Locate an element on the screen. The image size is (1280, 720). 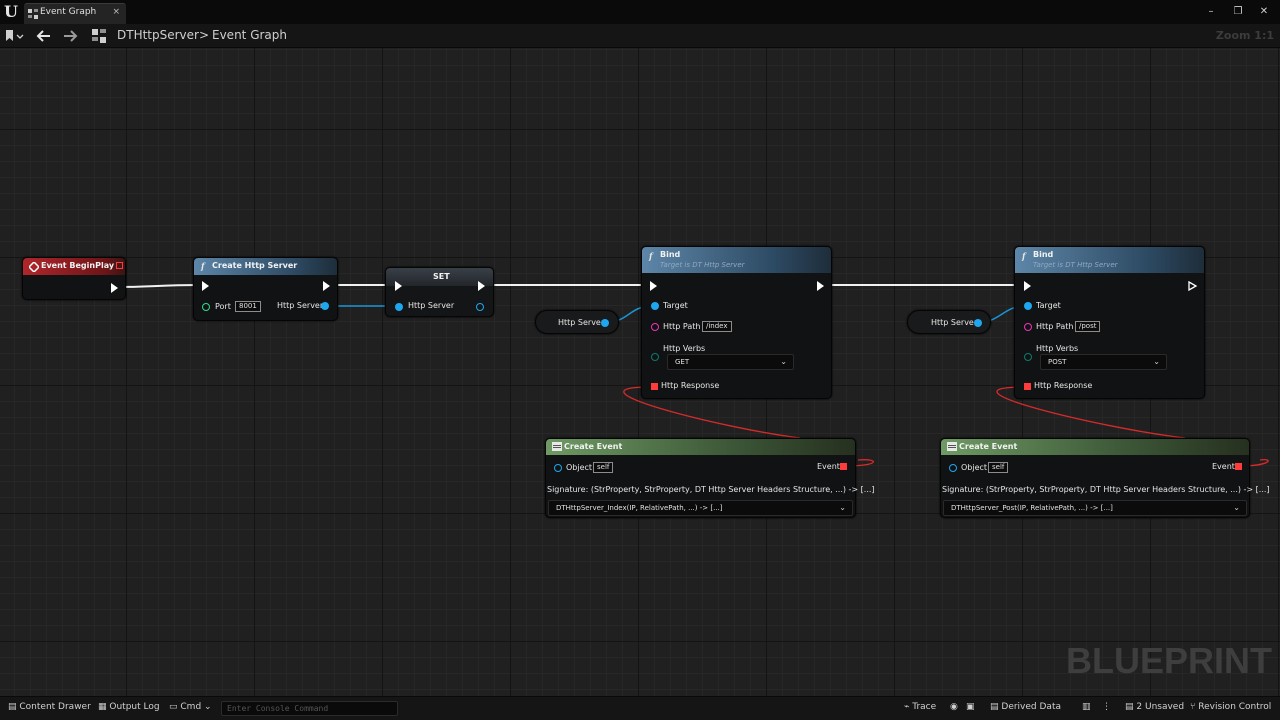
node-title: Create Event is located at coordinates (988, 446).